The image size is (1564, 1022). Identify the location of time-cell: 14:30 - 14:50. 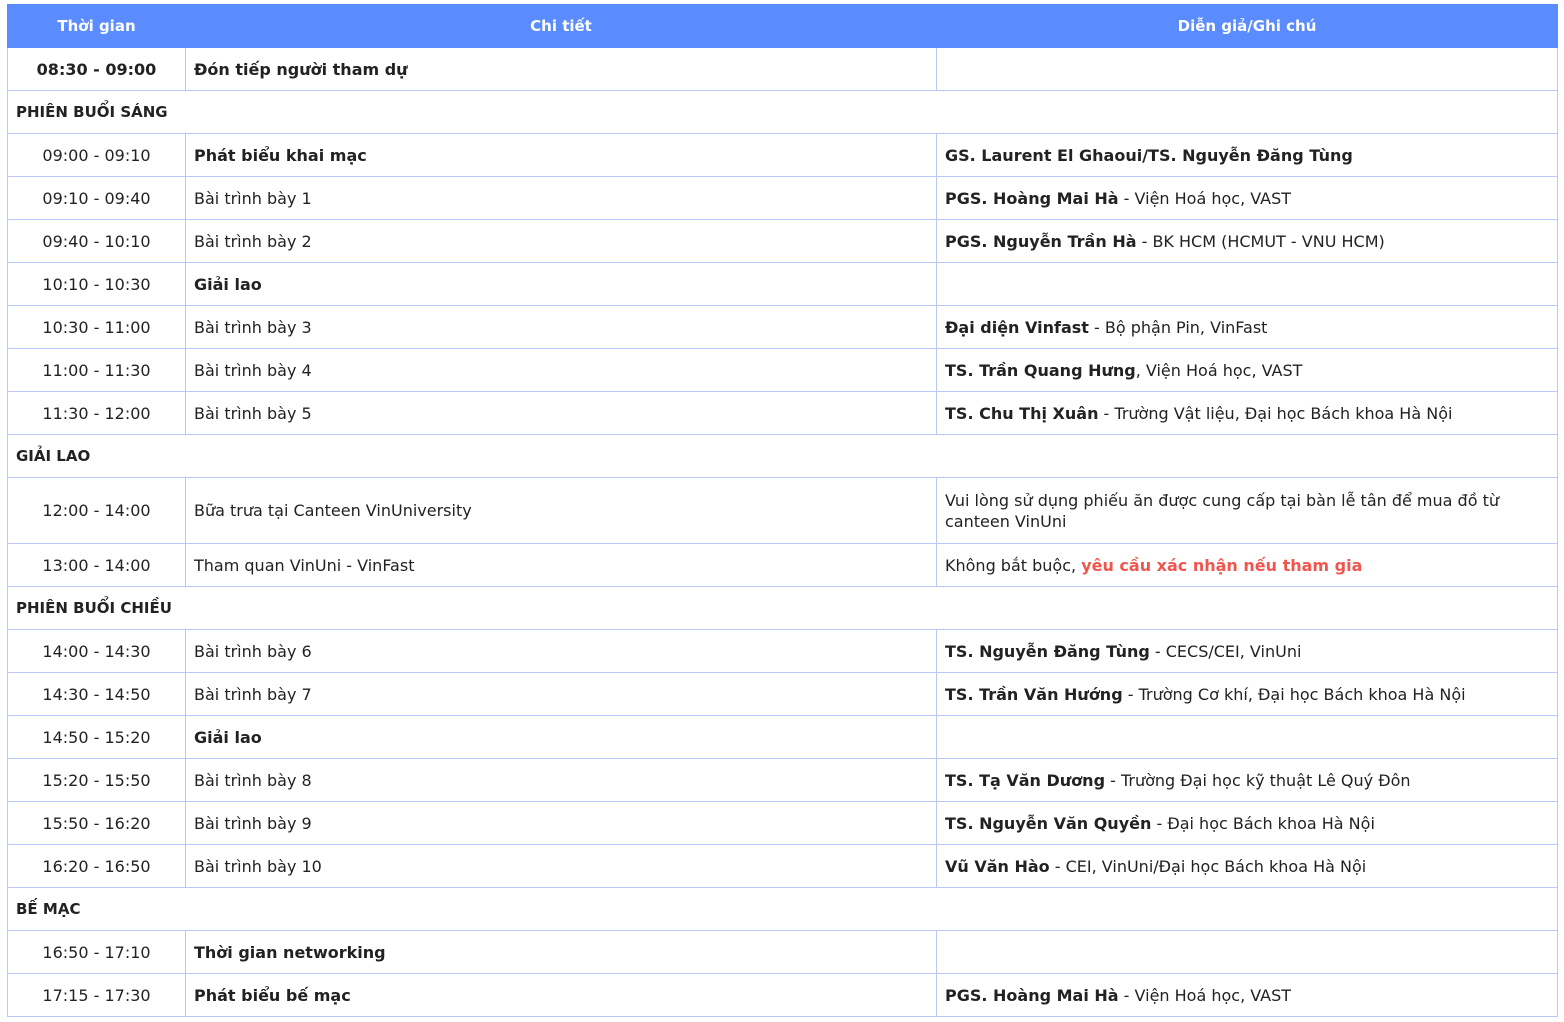
(96, 694).